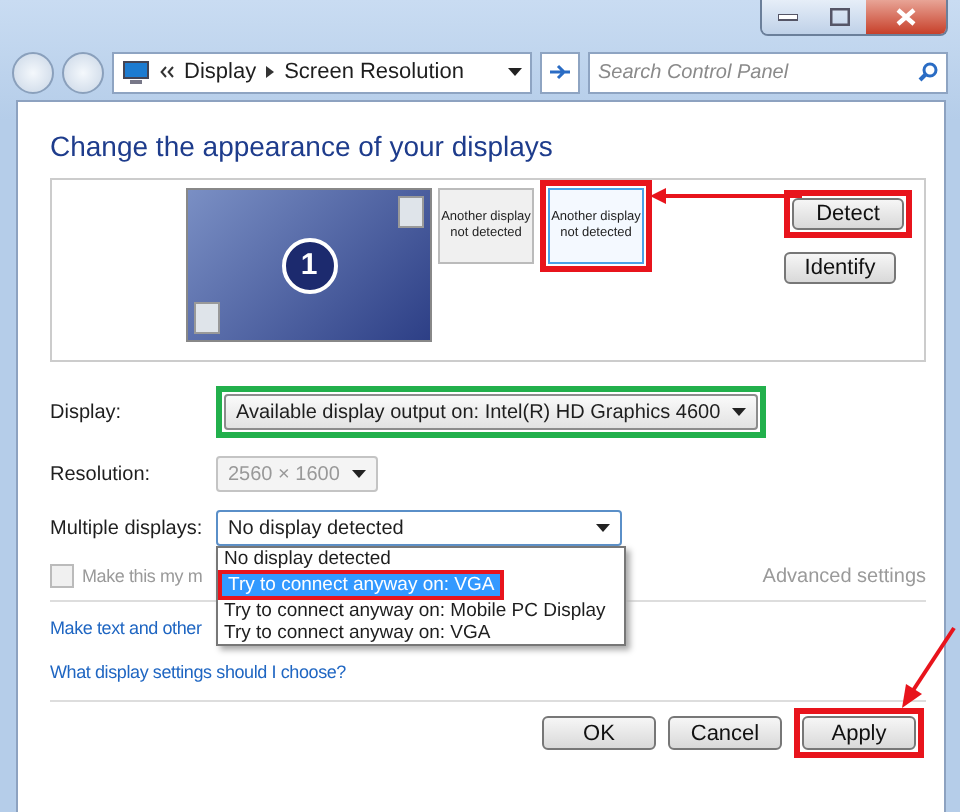 Image resolution: width=960 pixels, height=812 pixels. What do you see at coordinates (142, 576) in the screenshot?
I see `checkbox-label: Make this my m` at bounding box center [142, 576].